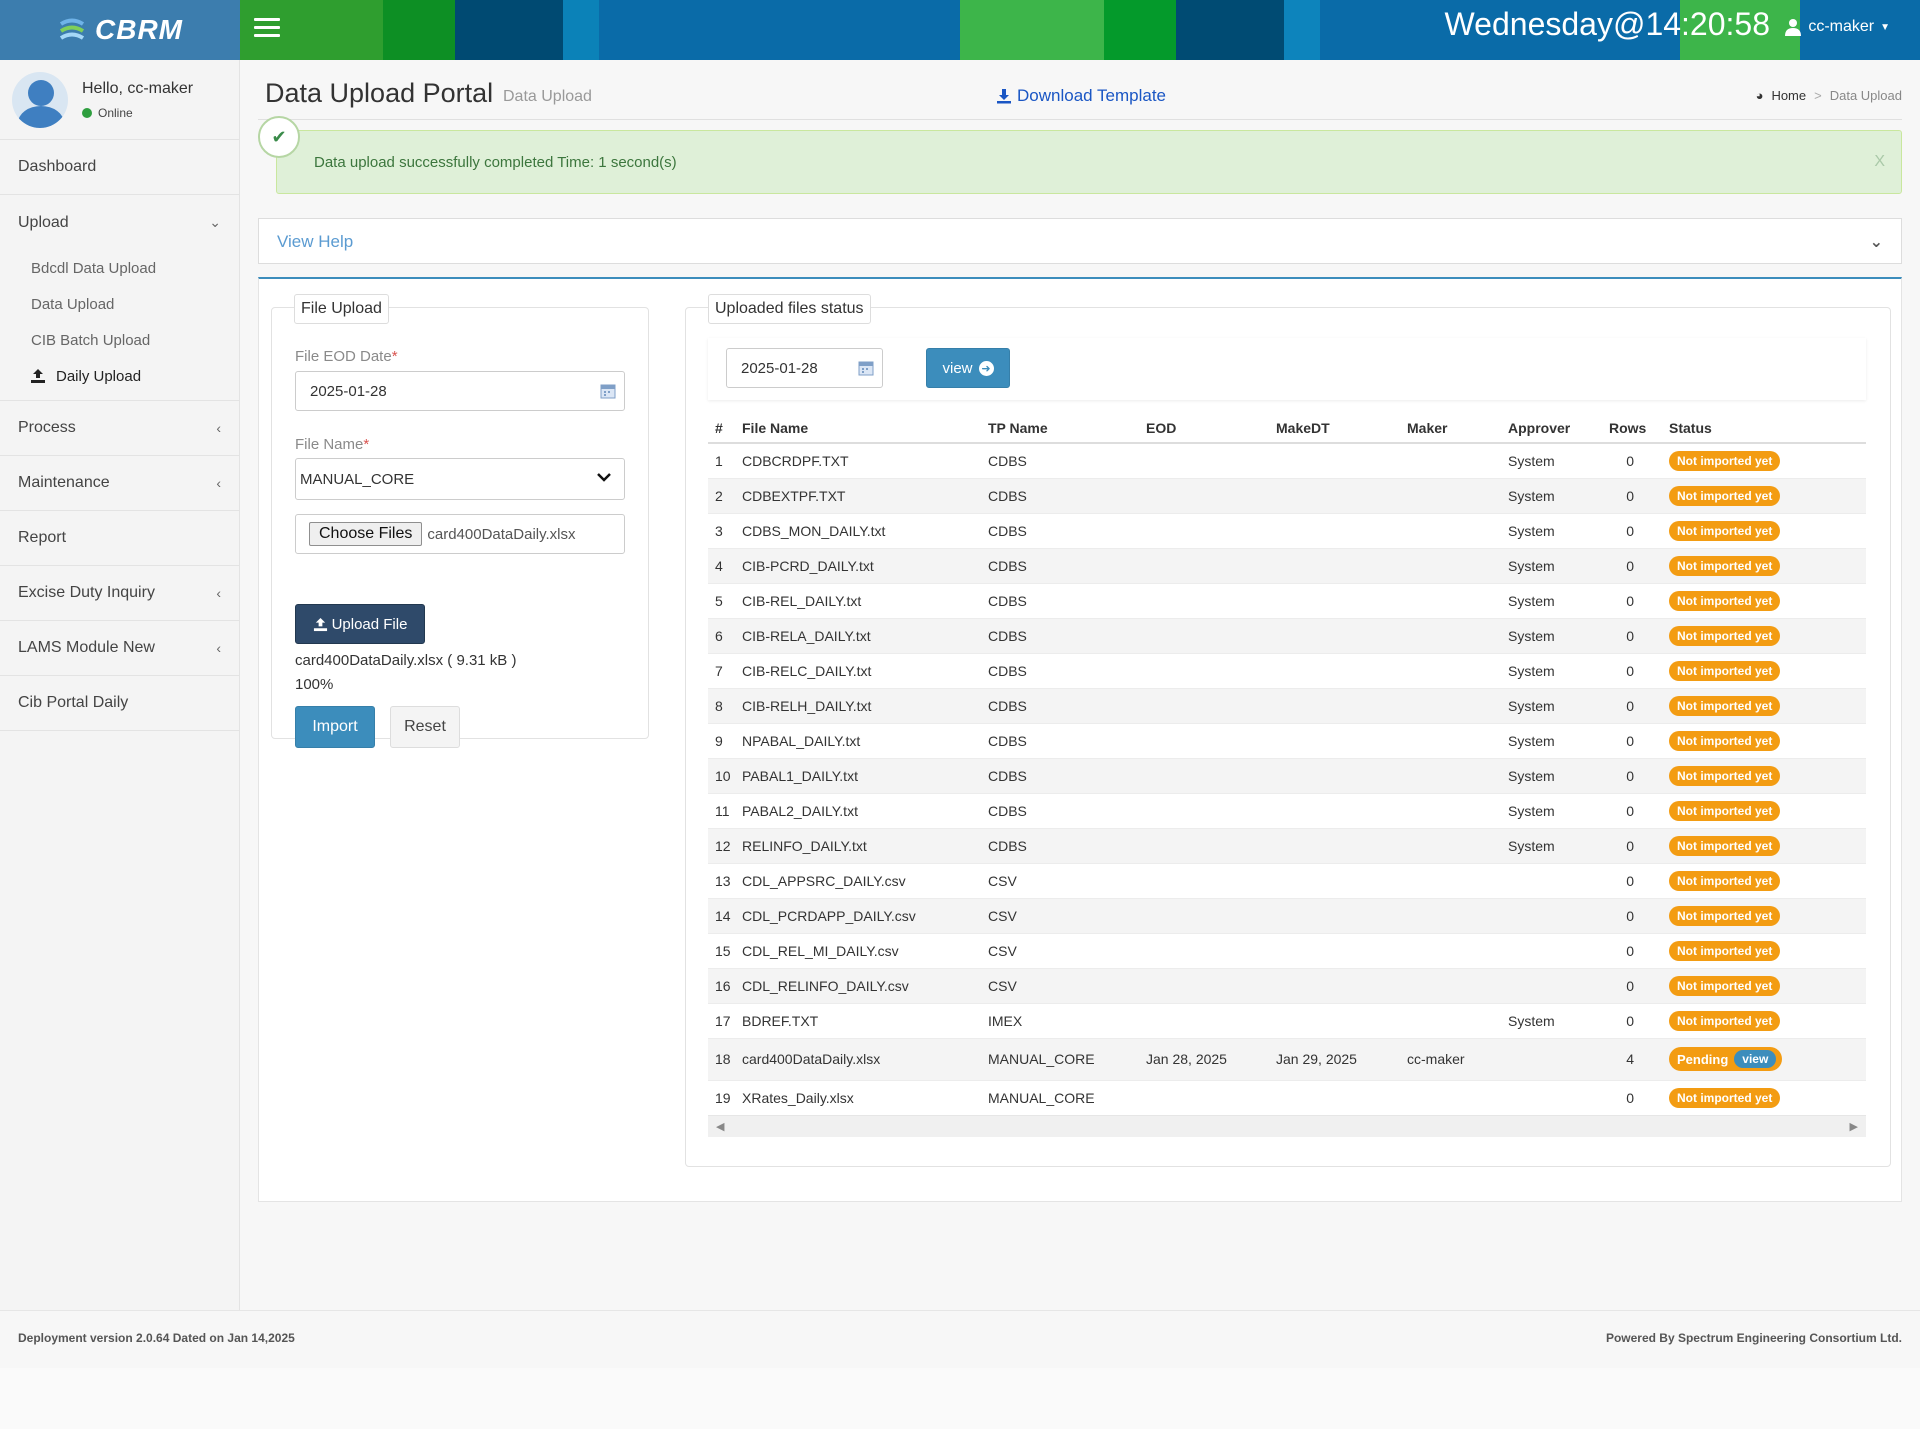  Describe the element at coordinates (120, 30) in the screenshot. I see `app-logo: CBRM` at that location.